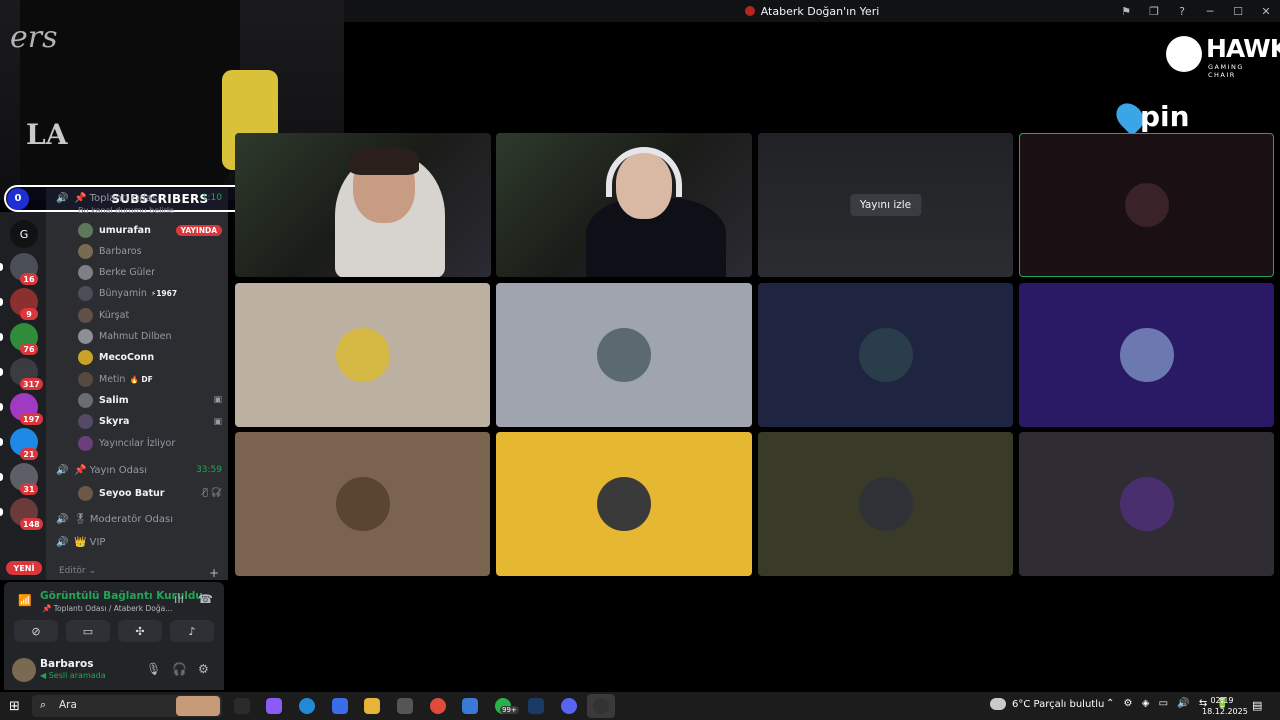 This screenshot has height=720, width=1280. Describe the element at coordinates (25, 600) in the screenshot. I see `signal-icon: 📶` at that location.